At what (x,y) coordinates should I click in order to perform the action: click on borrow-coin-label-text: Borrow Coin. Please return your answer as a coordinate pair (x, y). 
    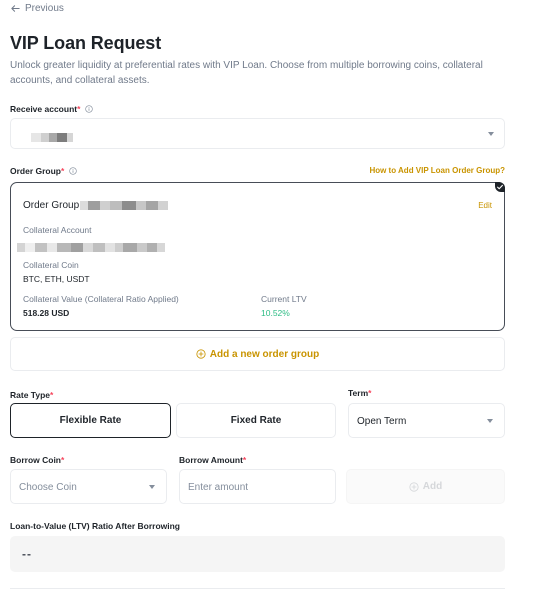
    Looking at the image, I should click on (35, 460).